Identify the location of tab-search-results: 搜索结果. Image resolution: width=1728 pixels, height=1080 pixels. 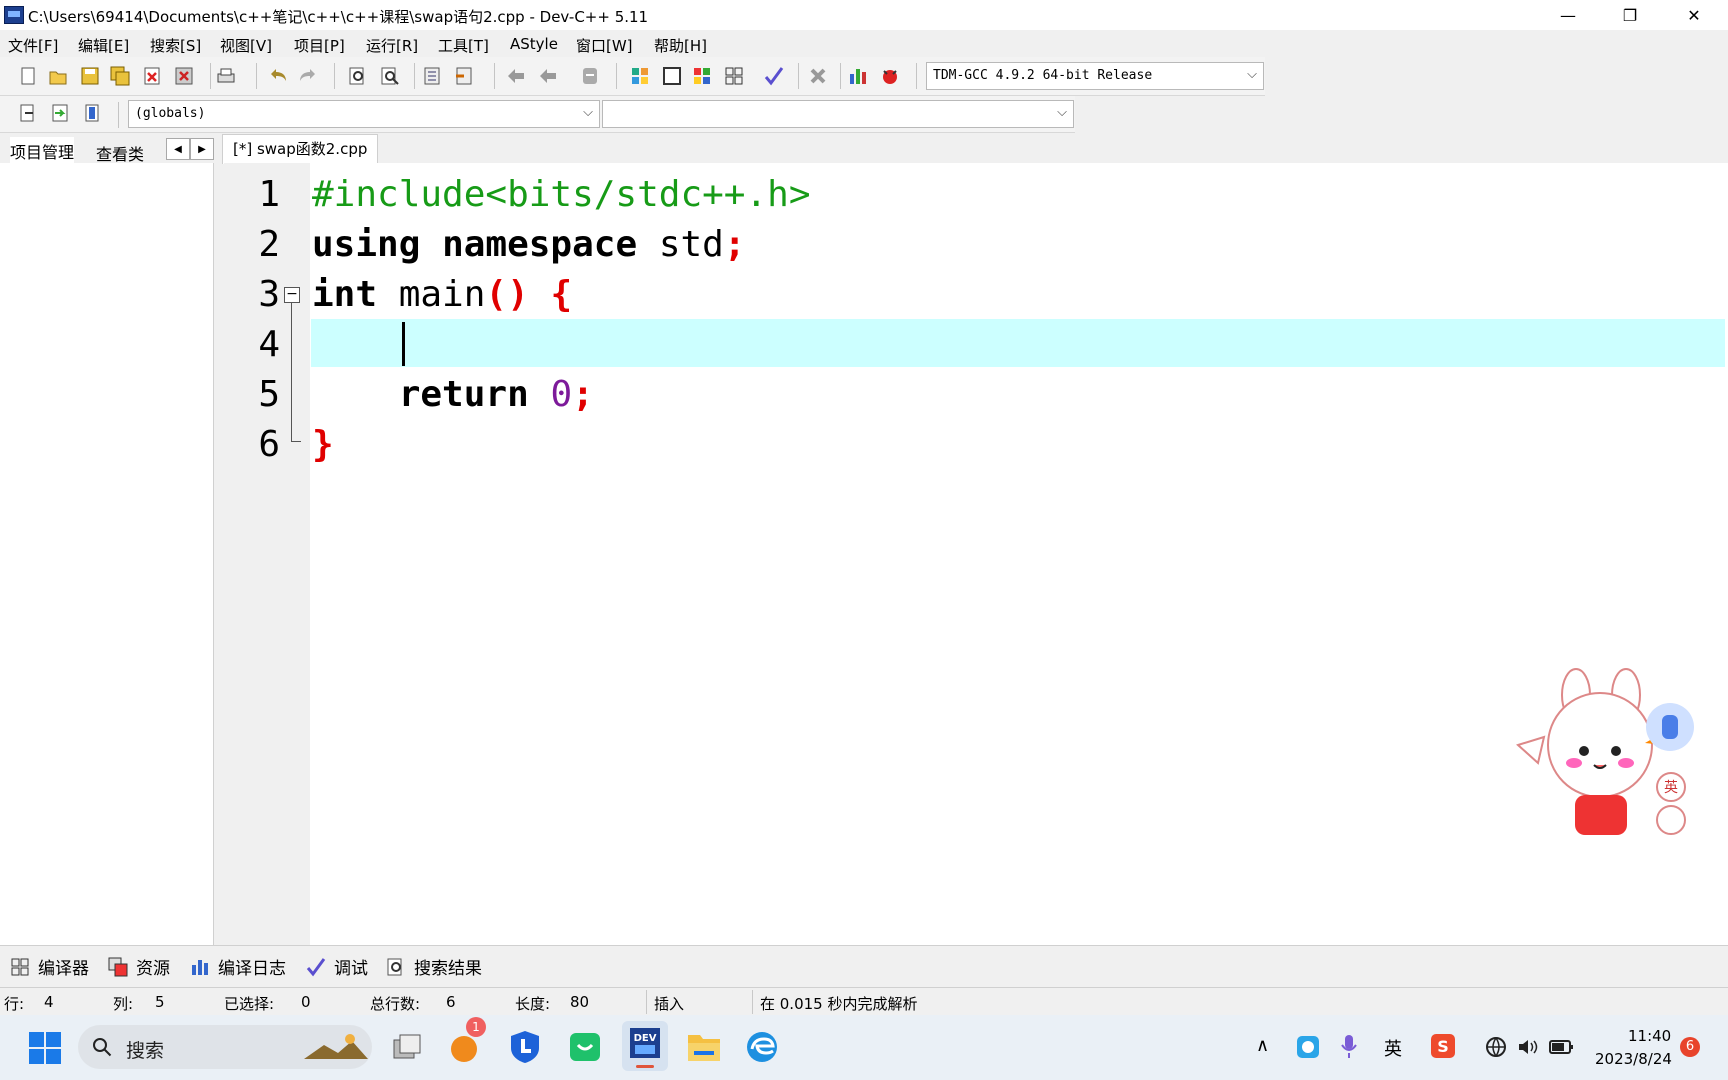
(434, 966).